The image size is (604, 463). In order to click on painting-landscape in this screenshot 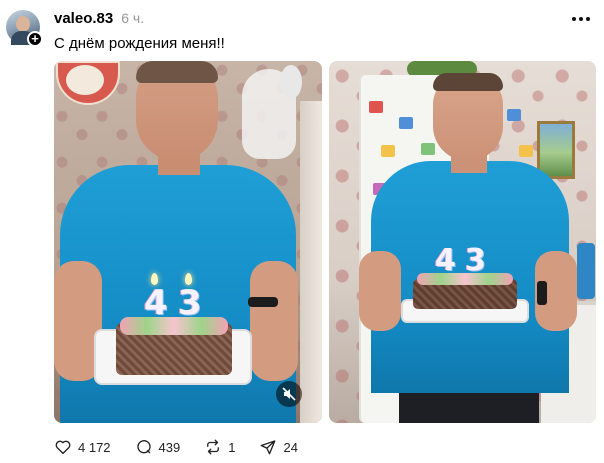, I will do `click(556, 150)`.